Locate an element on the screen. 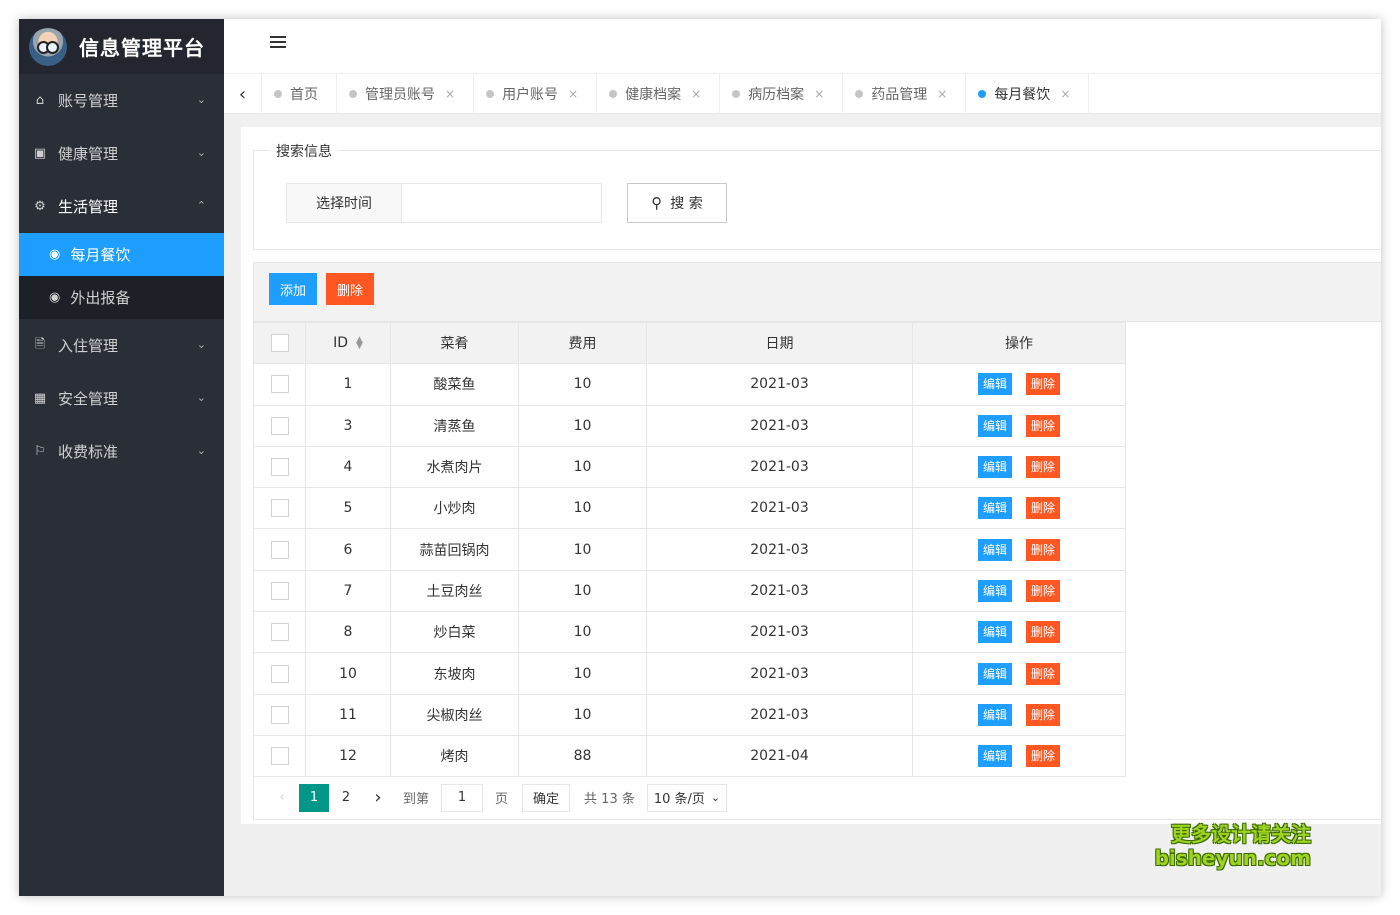 The height and width of the screenshot is (915, 1400). cell-dish: 小炒肉 is located at coordinates (454, 508).